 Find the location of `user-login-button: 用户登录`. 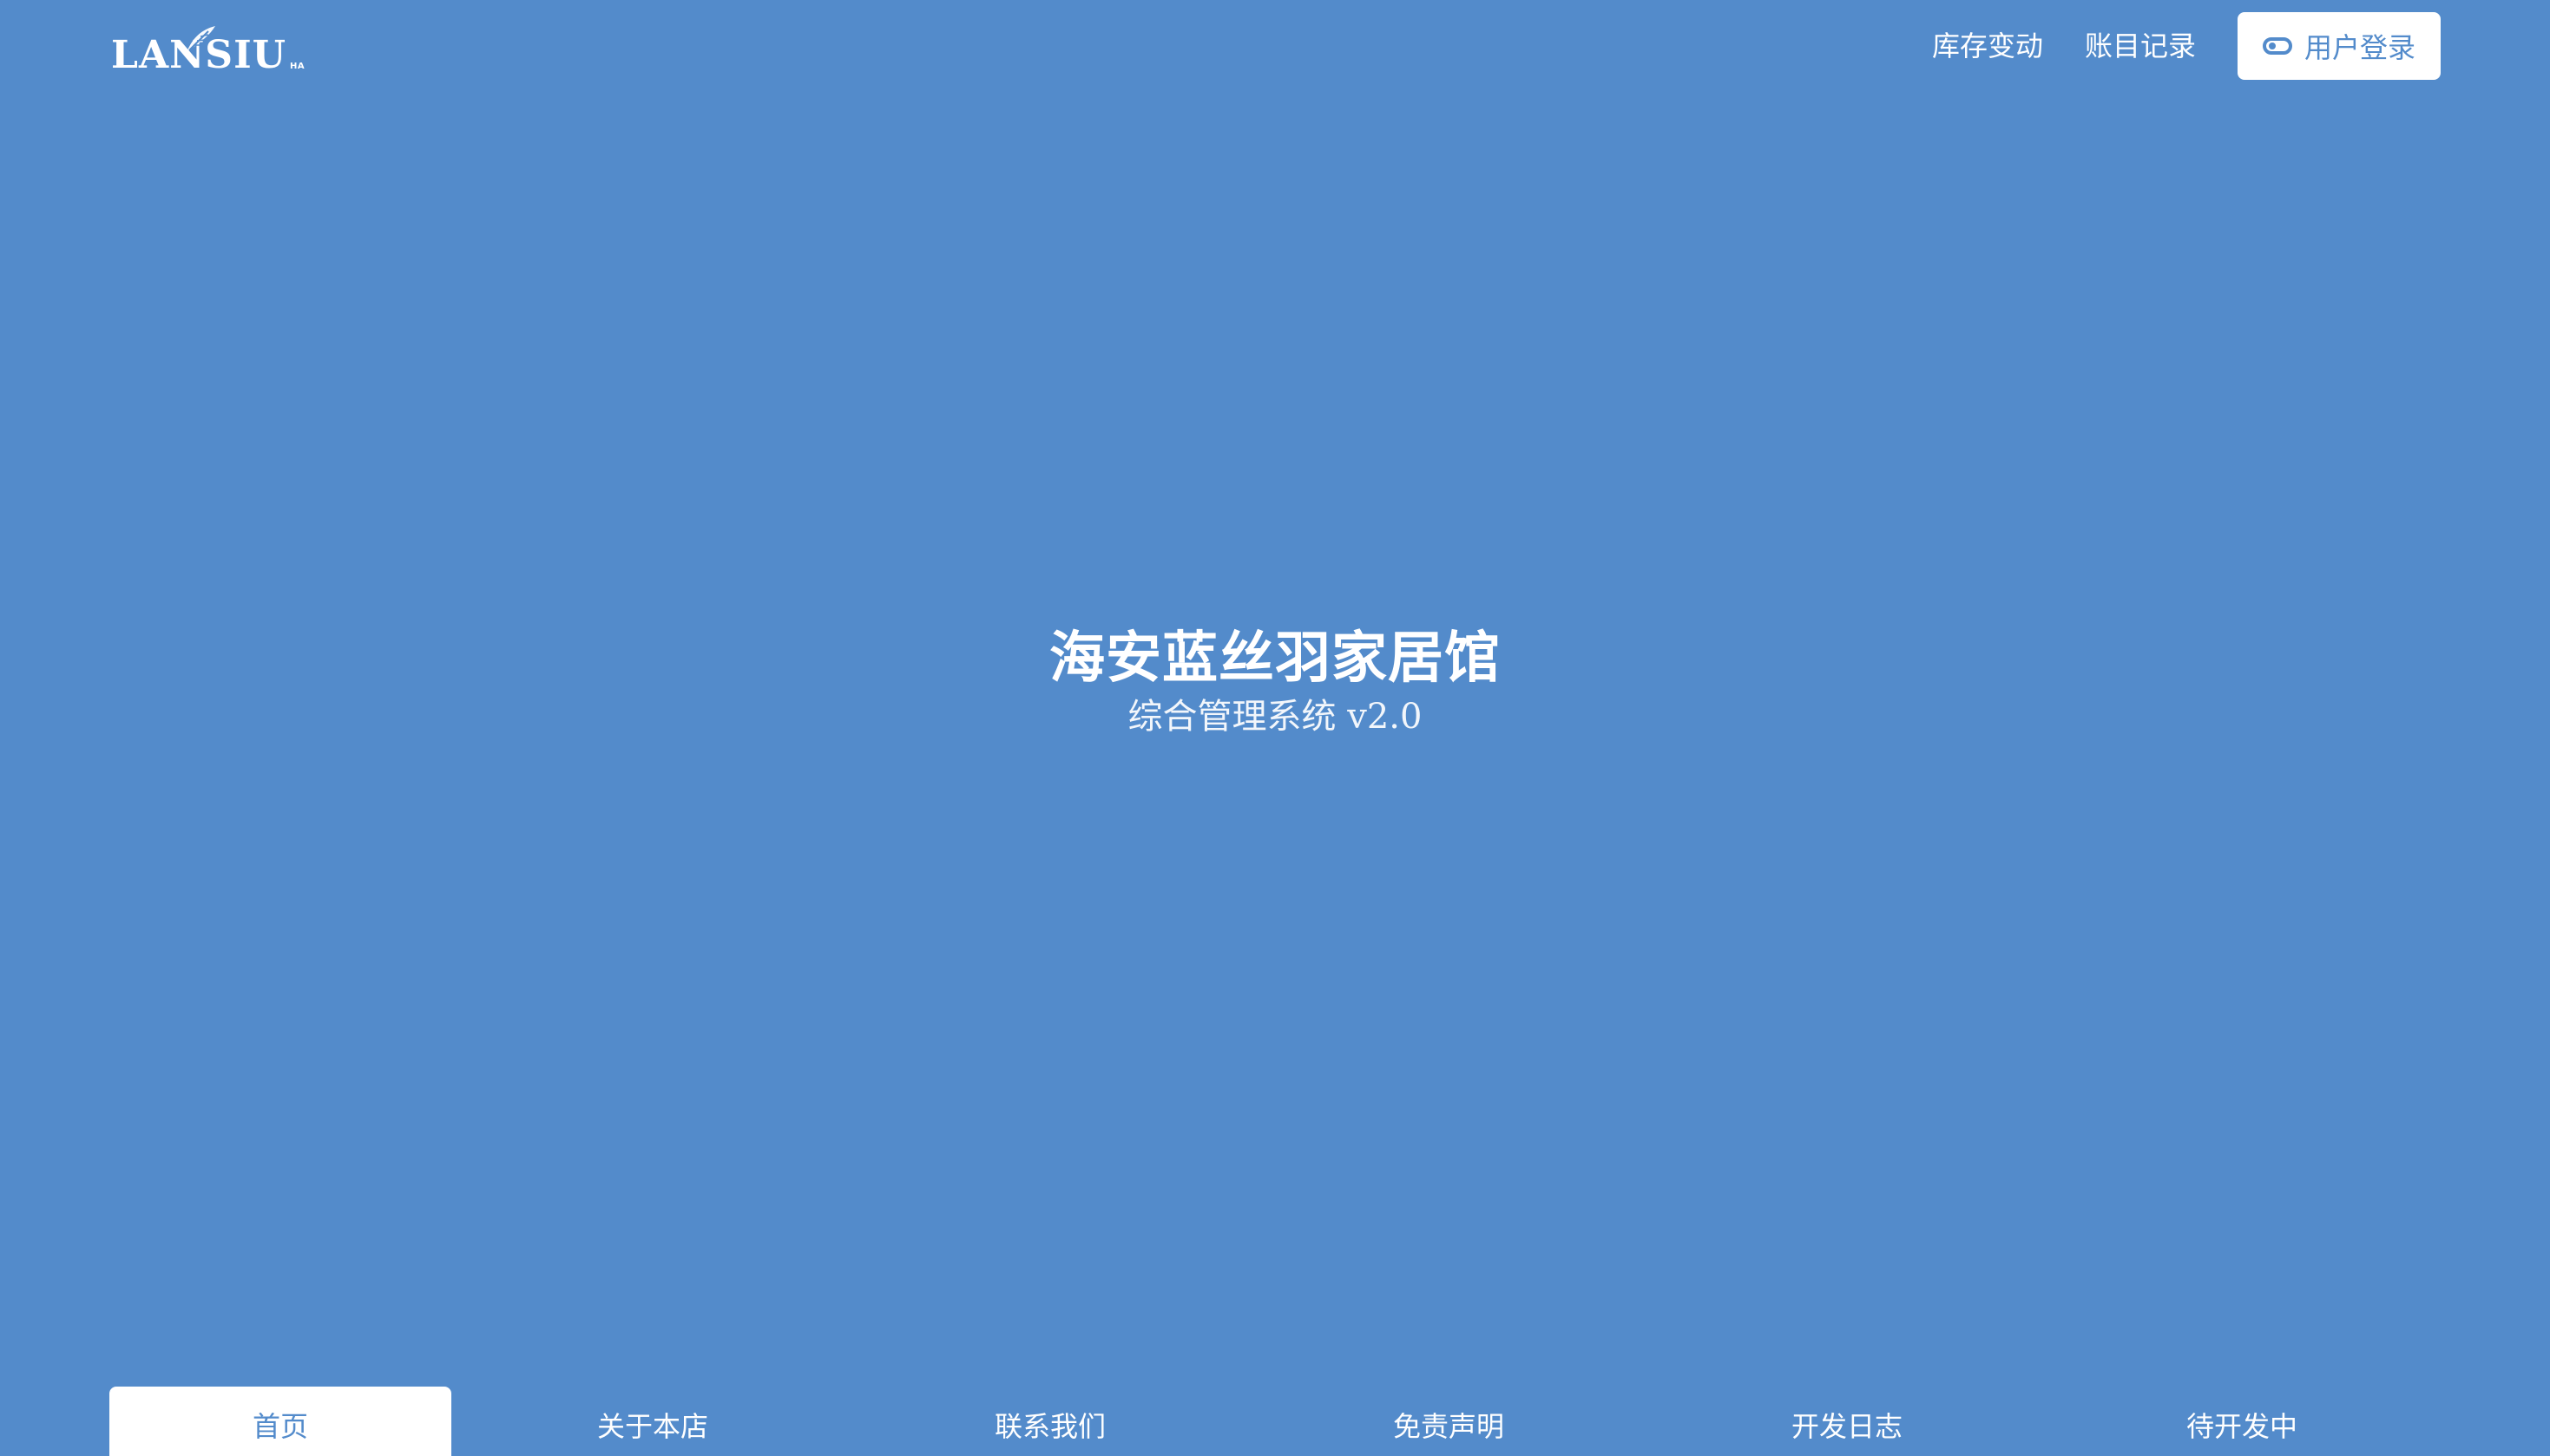

user-login-button: 用户登录 is located at coordinates (2339, 46).